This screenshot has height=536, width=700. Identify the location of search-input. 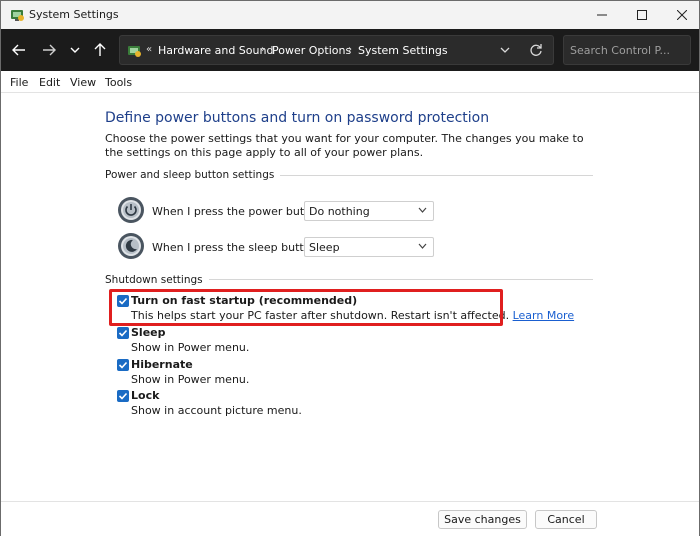
(628, 50).